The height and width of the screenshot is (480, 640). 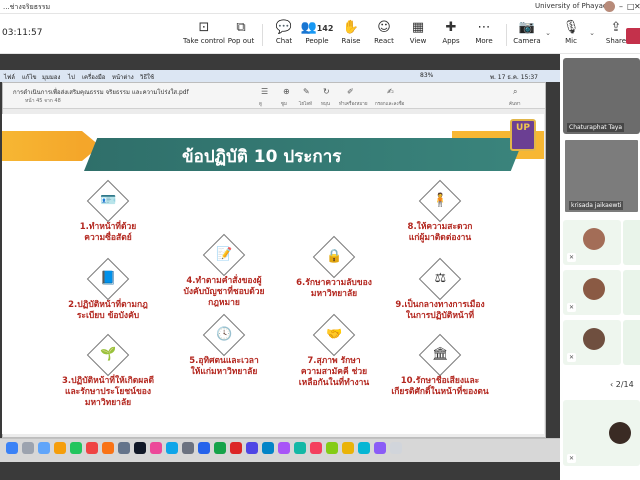 I want to click on launchpad-icon, so click(x=28, y=448).